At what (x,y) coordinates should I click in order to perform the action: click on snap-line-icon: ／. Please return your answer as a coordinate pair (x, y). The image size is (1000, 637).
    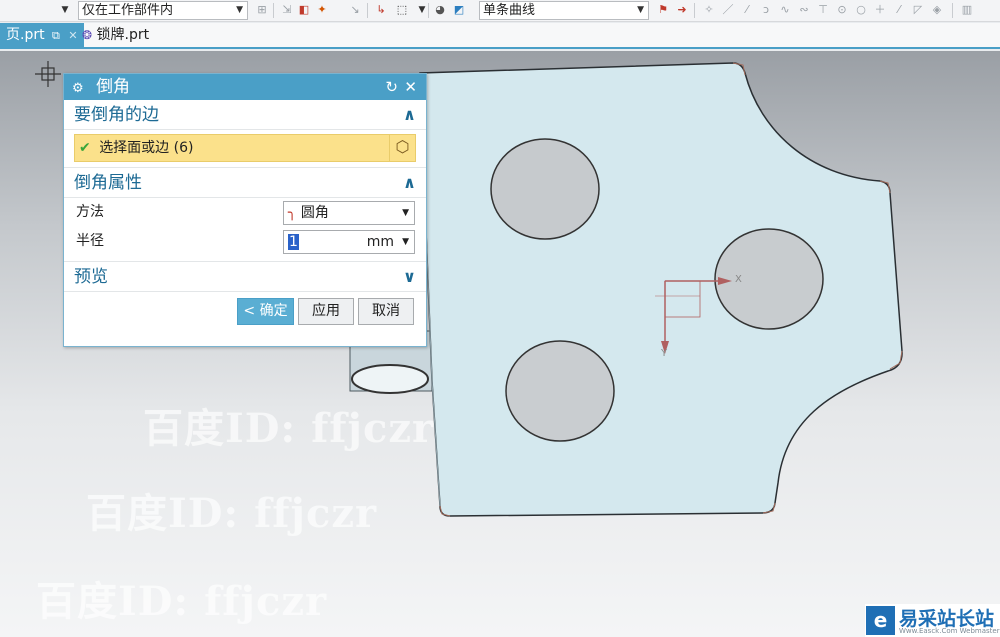
    Looking at the image, I should click on (728, 10).